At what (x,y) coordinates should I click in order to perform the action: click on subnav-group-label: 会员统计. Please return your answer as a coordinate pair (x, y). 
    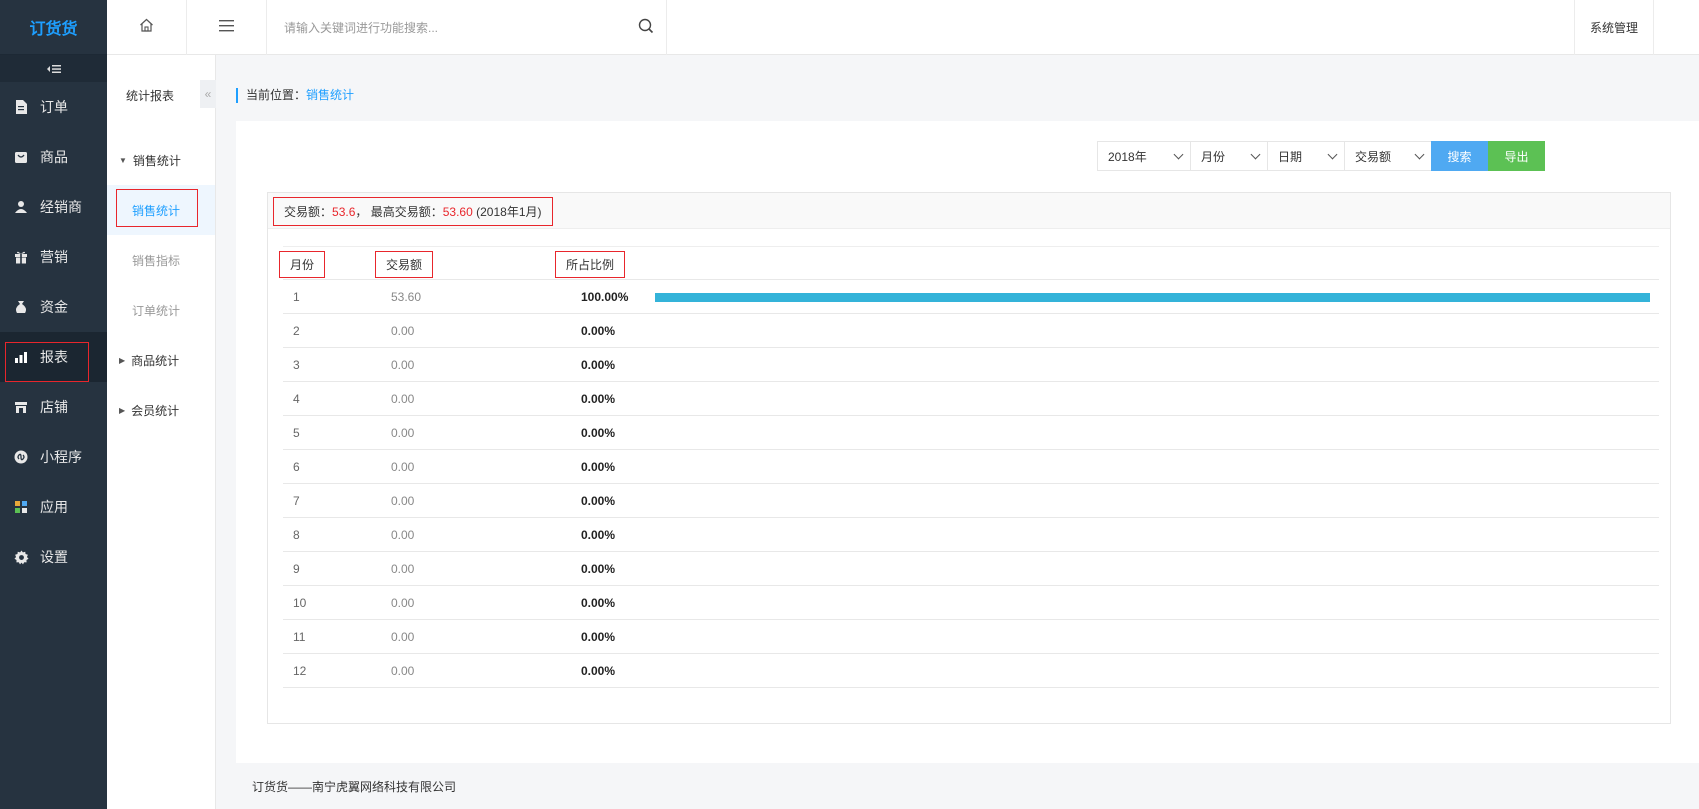
    Looking at the image, I should click on (155, 410).